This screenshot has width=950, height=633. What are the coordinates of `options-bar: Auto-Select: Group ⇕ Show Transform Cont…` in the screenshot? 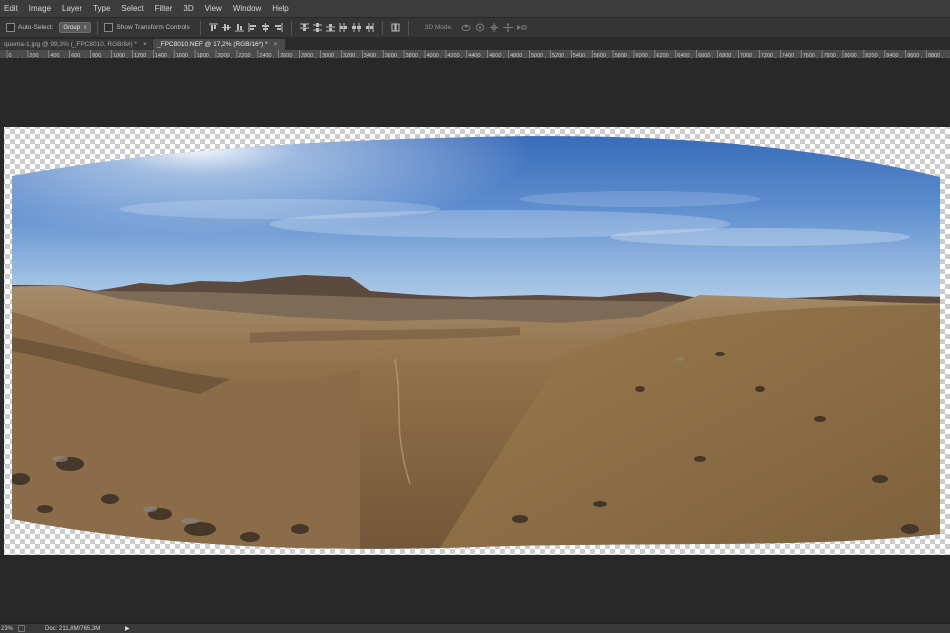 It's located at (475, 27).